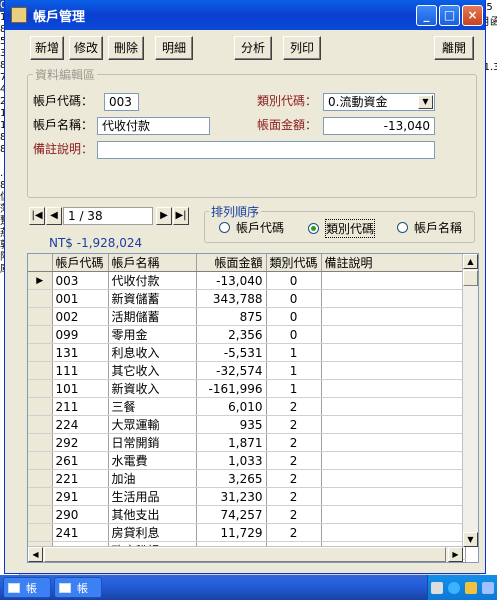 The image size is (497, 600). Describe the element at coordinates (152, 424) in the screenshot. I see `cell-name: 大眾運輸` at that location.